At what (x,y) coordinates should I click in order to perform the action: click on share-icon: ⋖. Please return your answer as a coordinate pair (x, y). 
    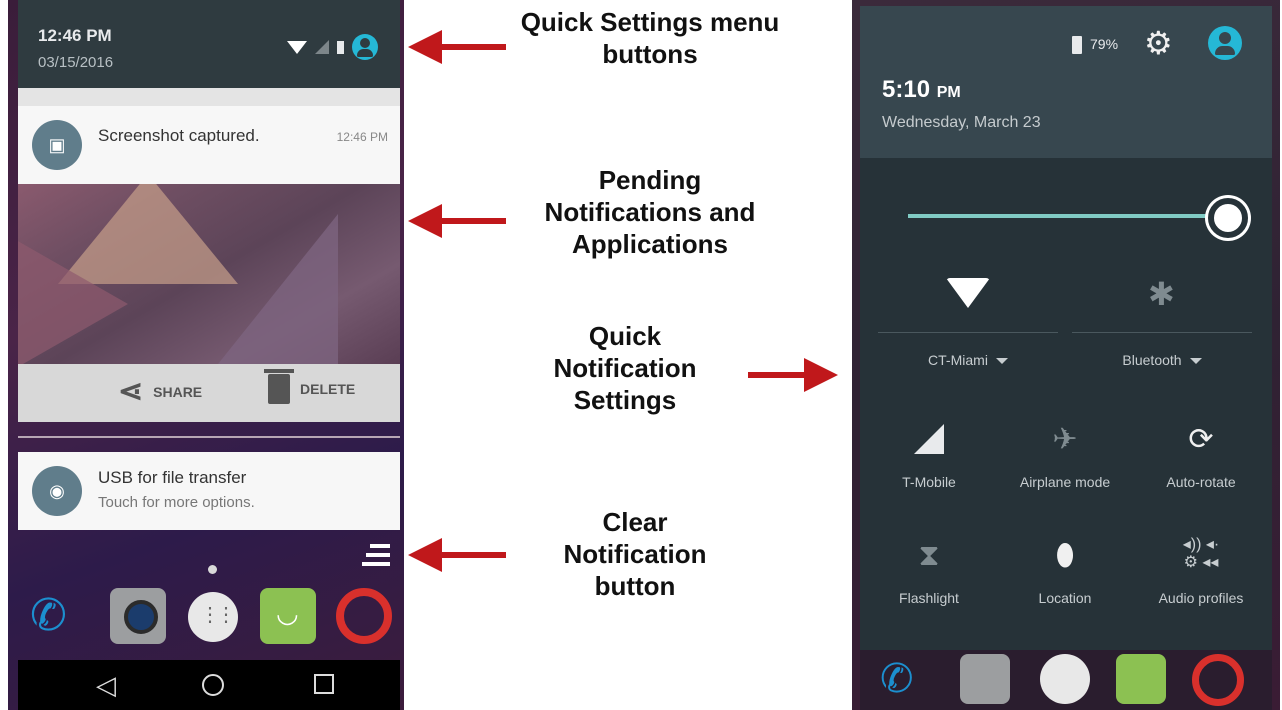
    Looking at the image, I should click on (131, 391).